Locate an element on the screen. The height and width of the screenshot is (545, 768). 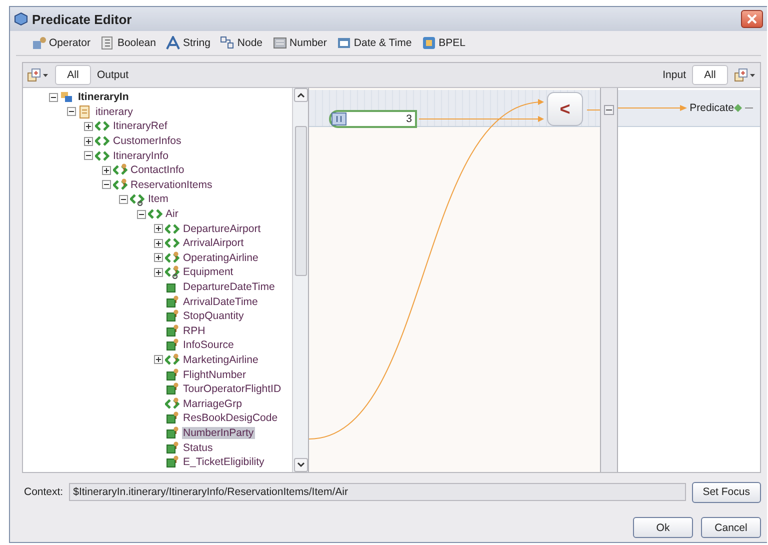
letter-icon is located at coordinates (173, 43).